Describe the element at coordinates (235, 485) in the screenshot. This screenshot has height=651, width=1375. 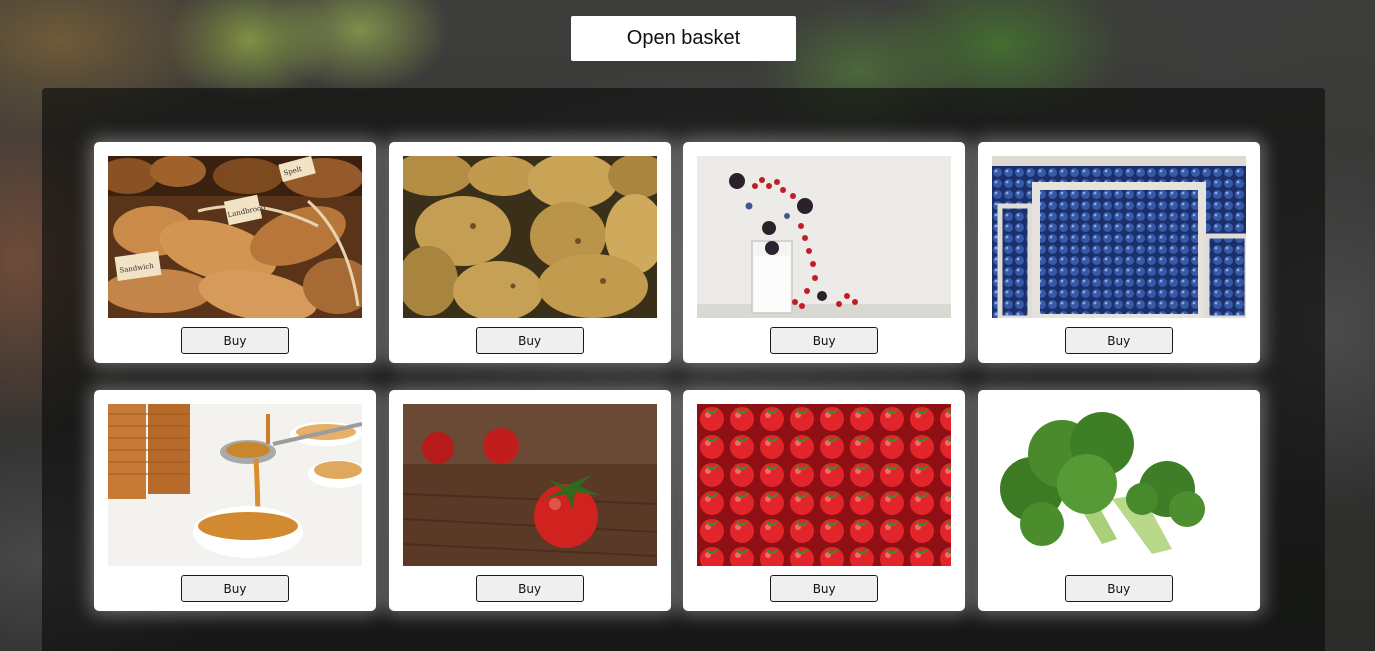
I see `honey-photo` at that location.